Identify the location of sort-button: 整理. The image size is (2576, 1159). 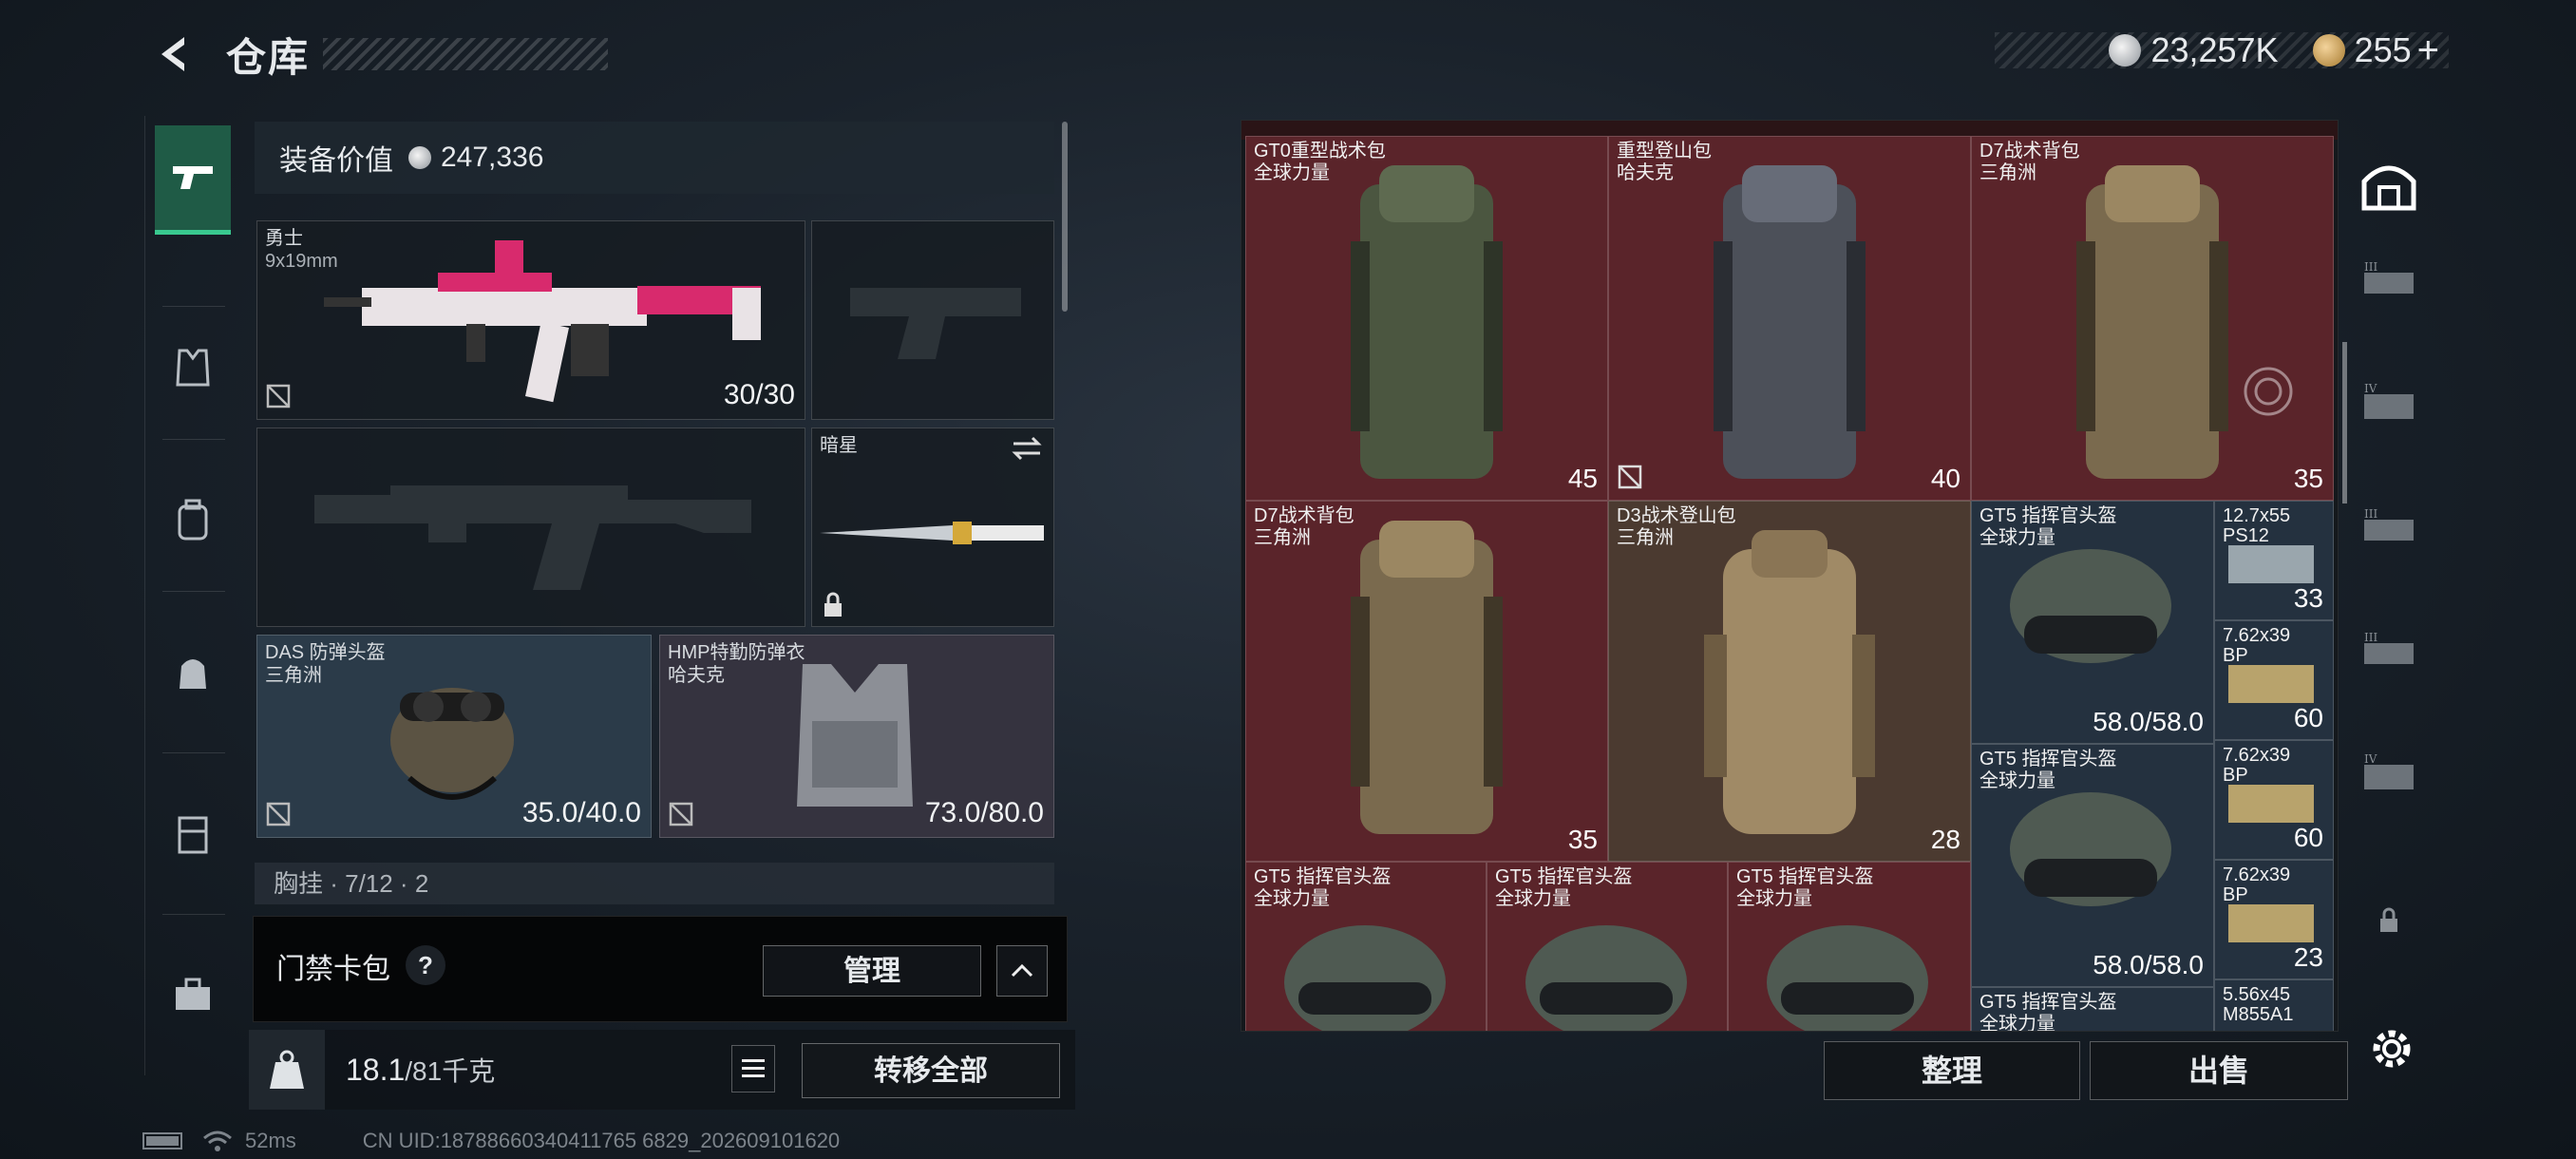
(1952, 1070).